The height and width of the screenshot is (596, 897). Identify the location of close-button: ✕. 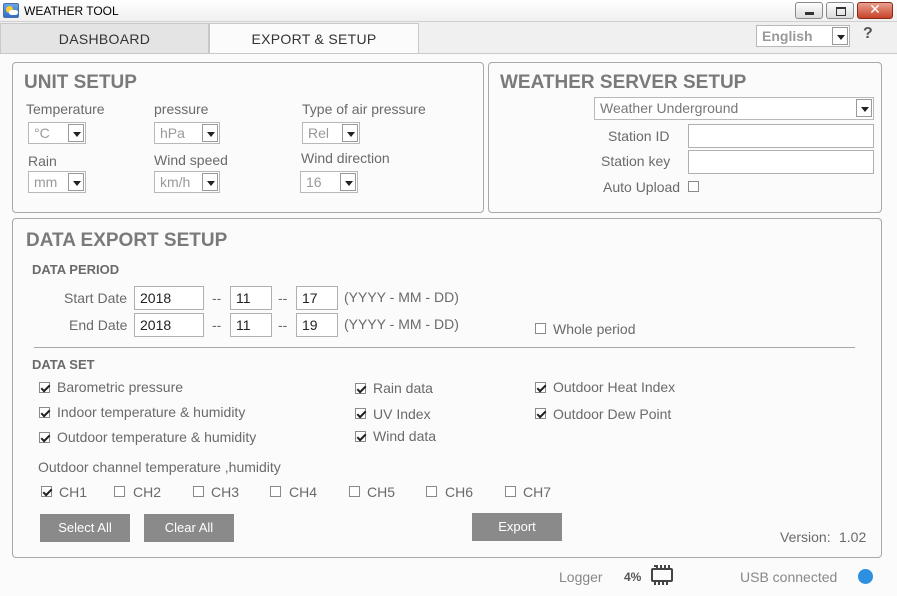
(875, 10).